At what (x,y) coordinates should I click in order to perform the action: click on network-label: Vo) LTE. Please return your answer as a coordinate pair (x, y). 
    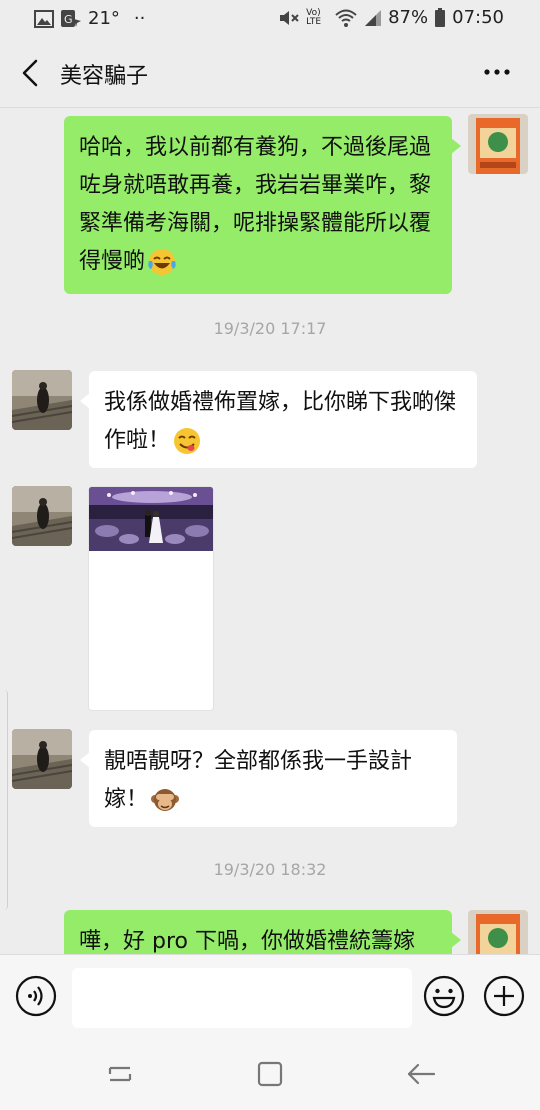
    Looking at the image, I should click on (314, 17).